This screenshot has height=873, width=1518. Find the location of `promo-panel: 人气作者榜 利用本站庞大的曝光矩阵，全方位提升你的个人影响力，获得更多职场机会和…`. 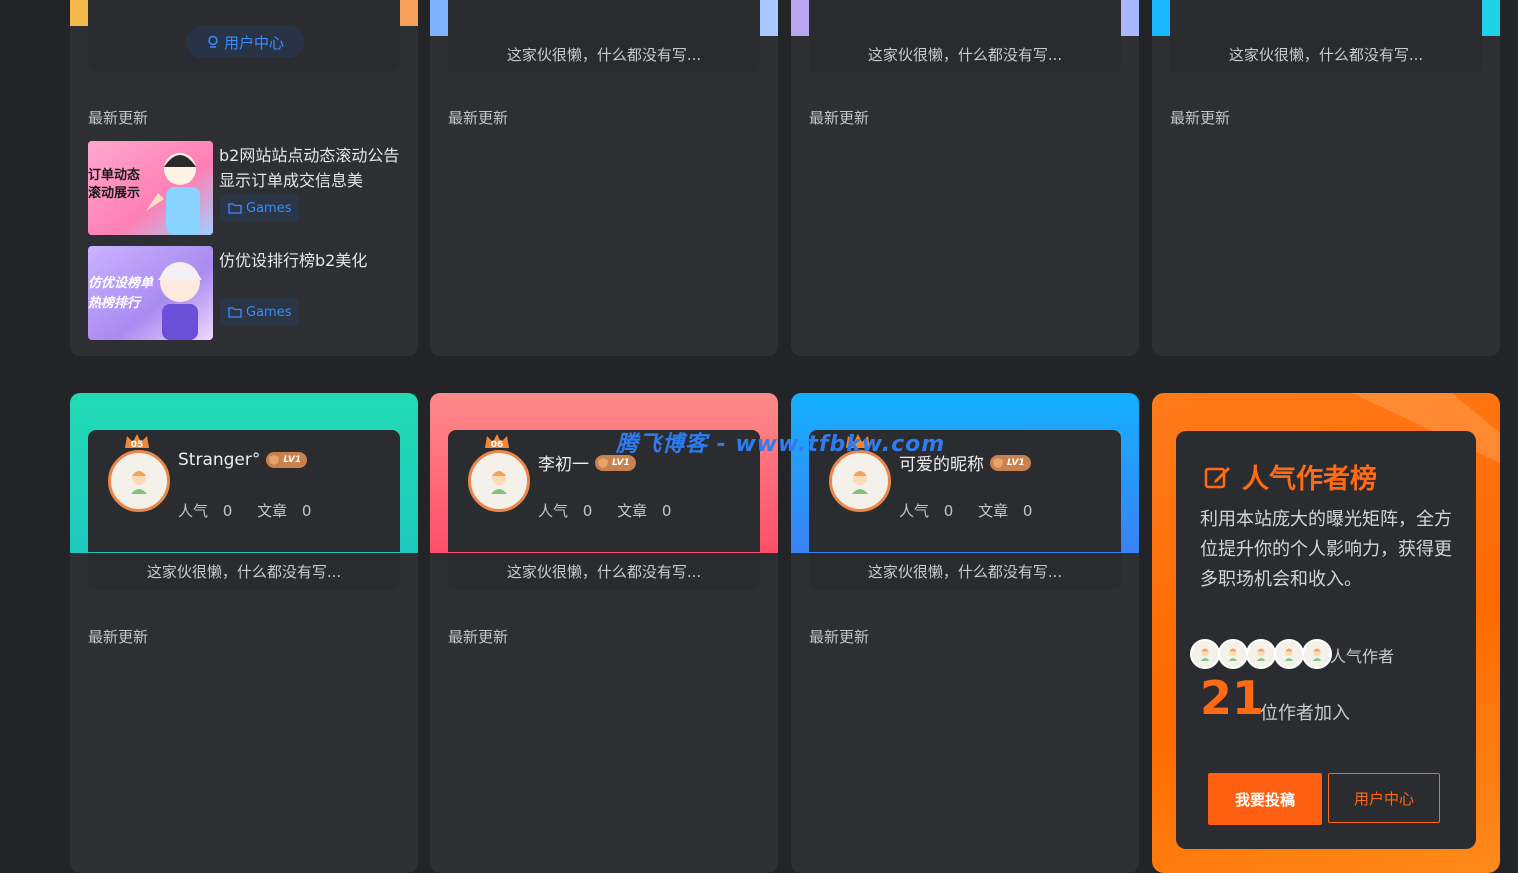

promo-panel: 人气作者榜 利用本站庞大的曝光矩阵，全方位提升你的个人影响力，获得更多职场机会和… is located at coordinates (1326, 640).